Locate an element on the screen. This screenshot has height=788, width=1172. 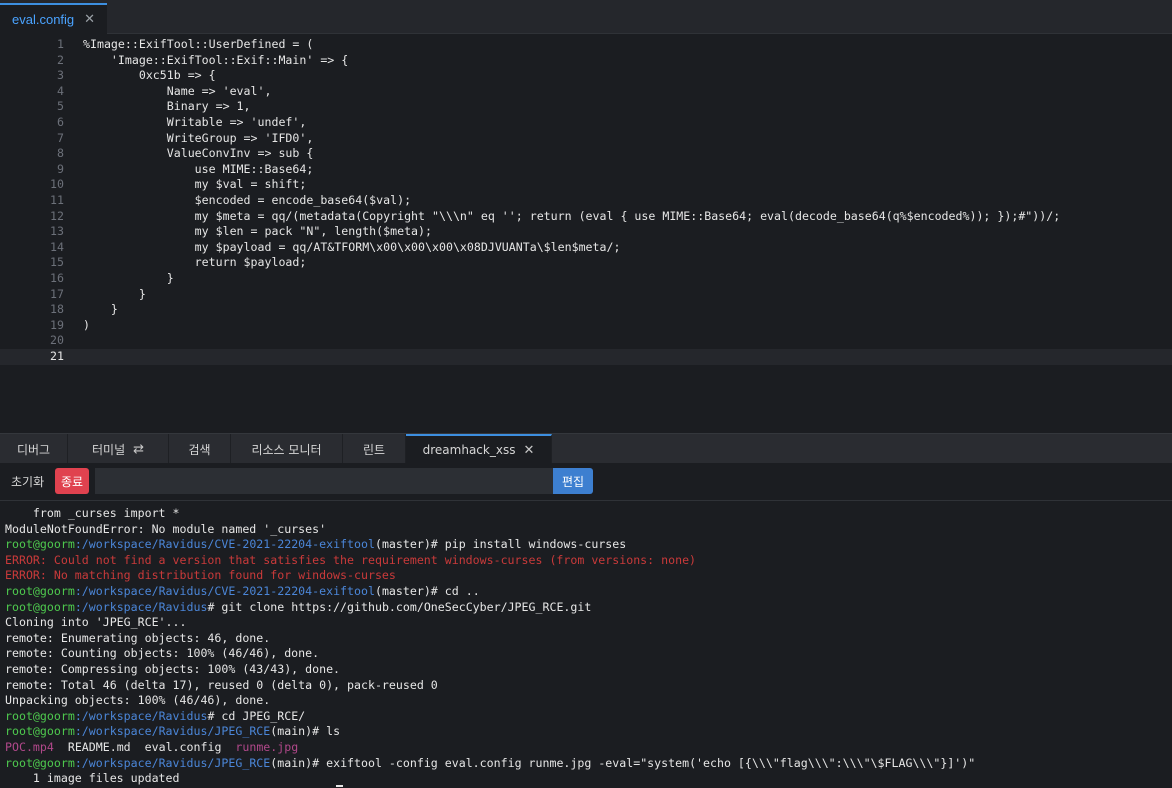
prompt-path: :/workspace/Ravidus/JPEG_RCE is located at coordinates (172, 731).